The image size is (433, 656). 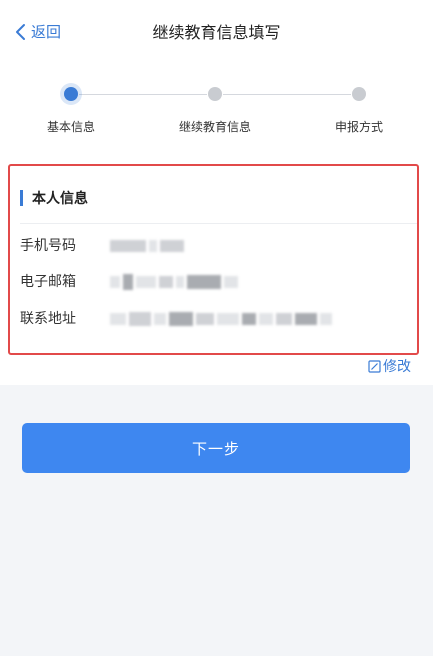 I want to click on step-dot-education-info, so click(x=215, y=94).